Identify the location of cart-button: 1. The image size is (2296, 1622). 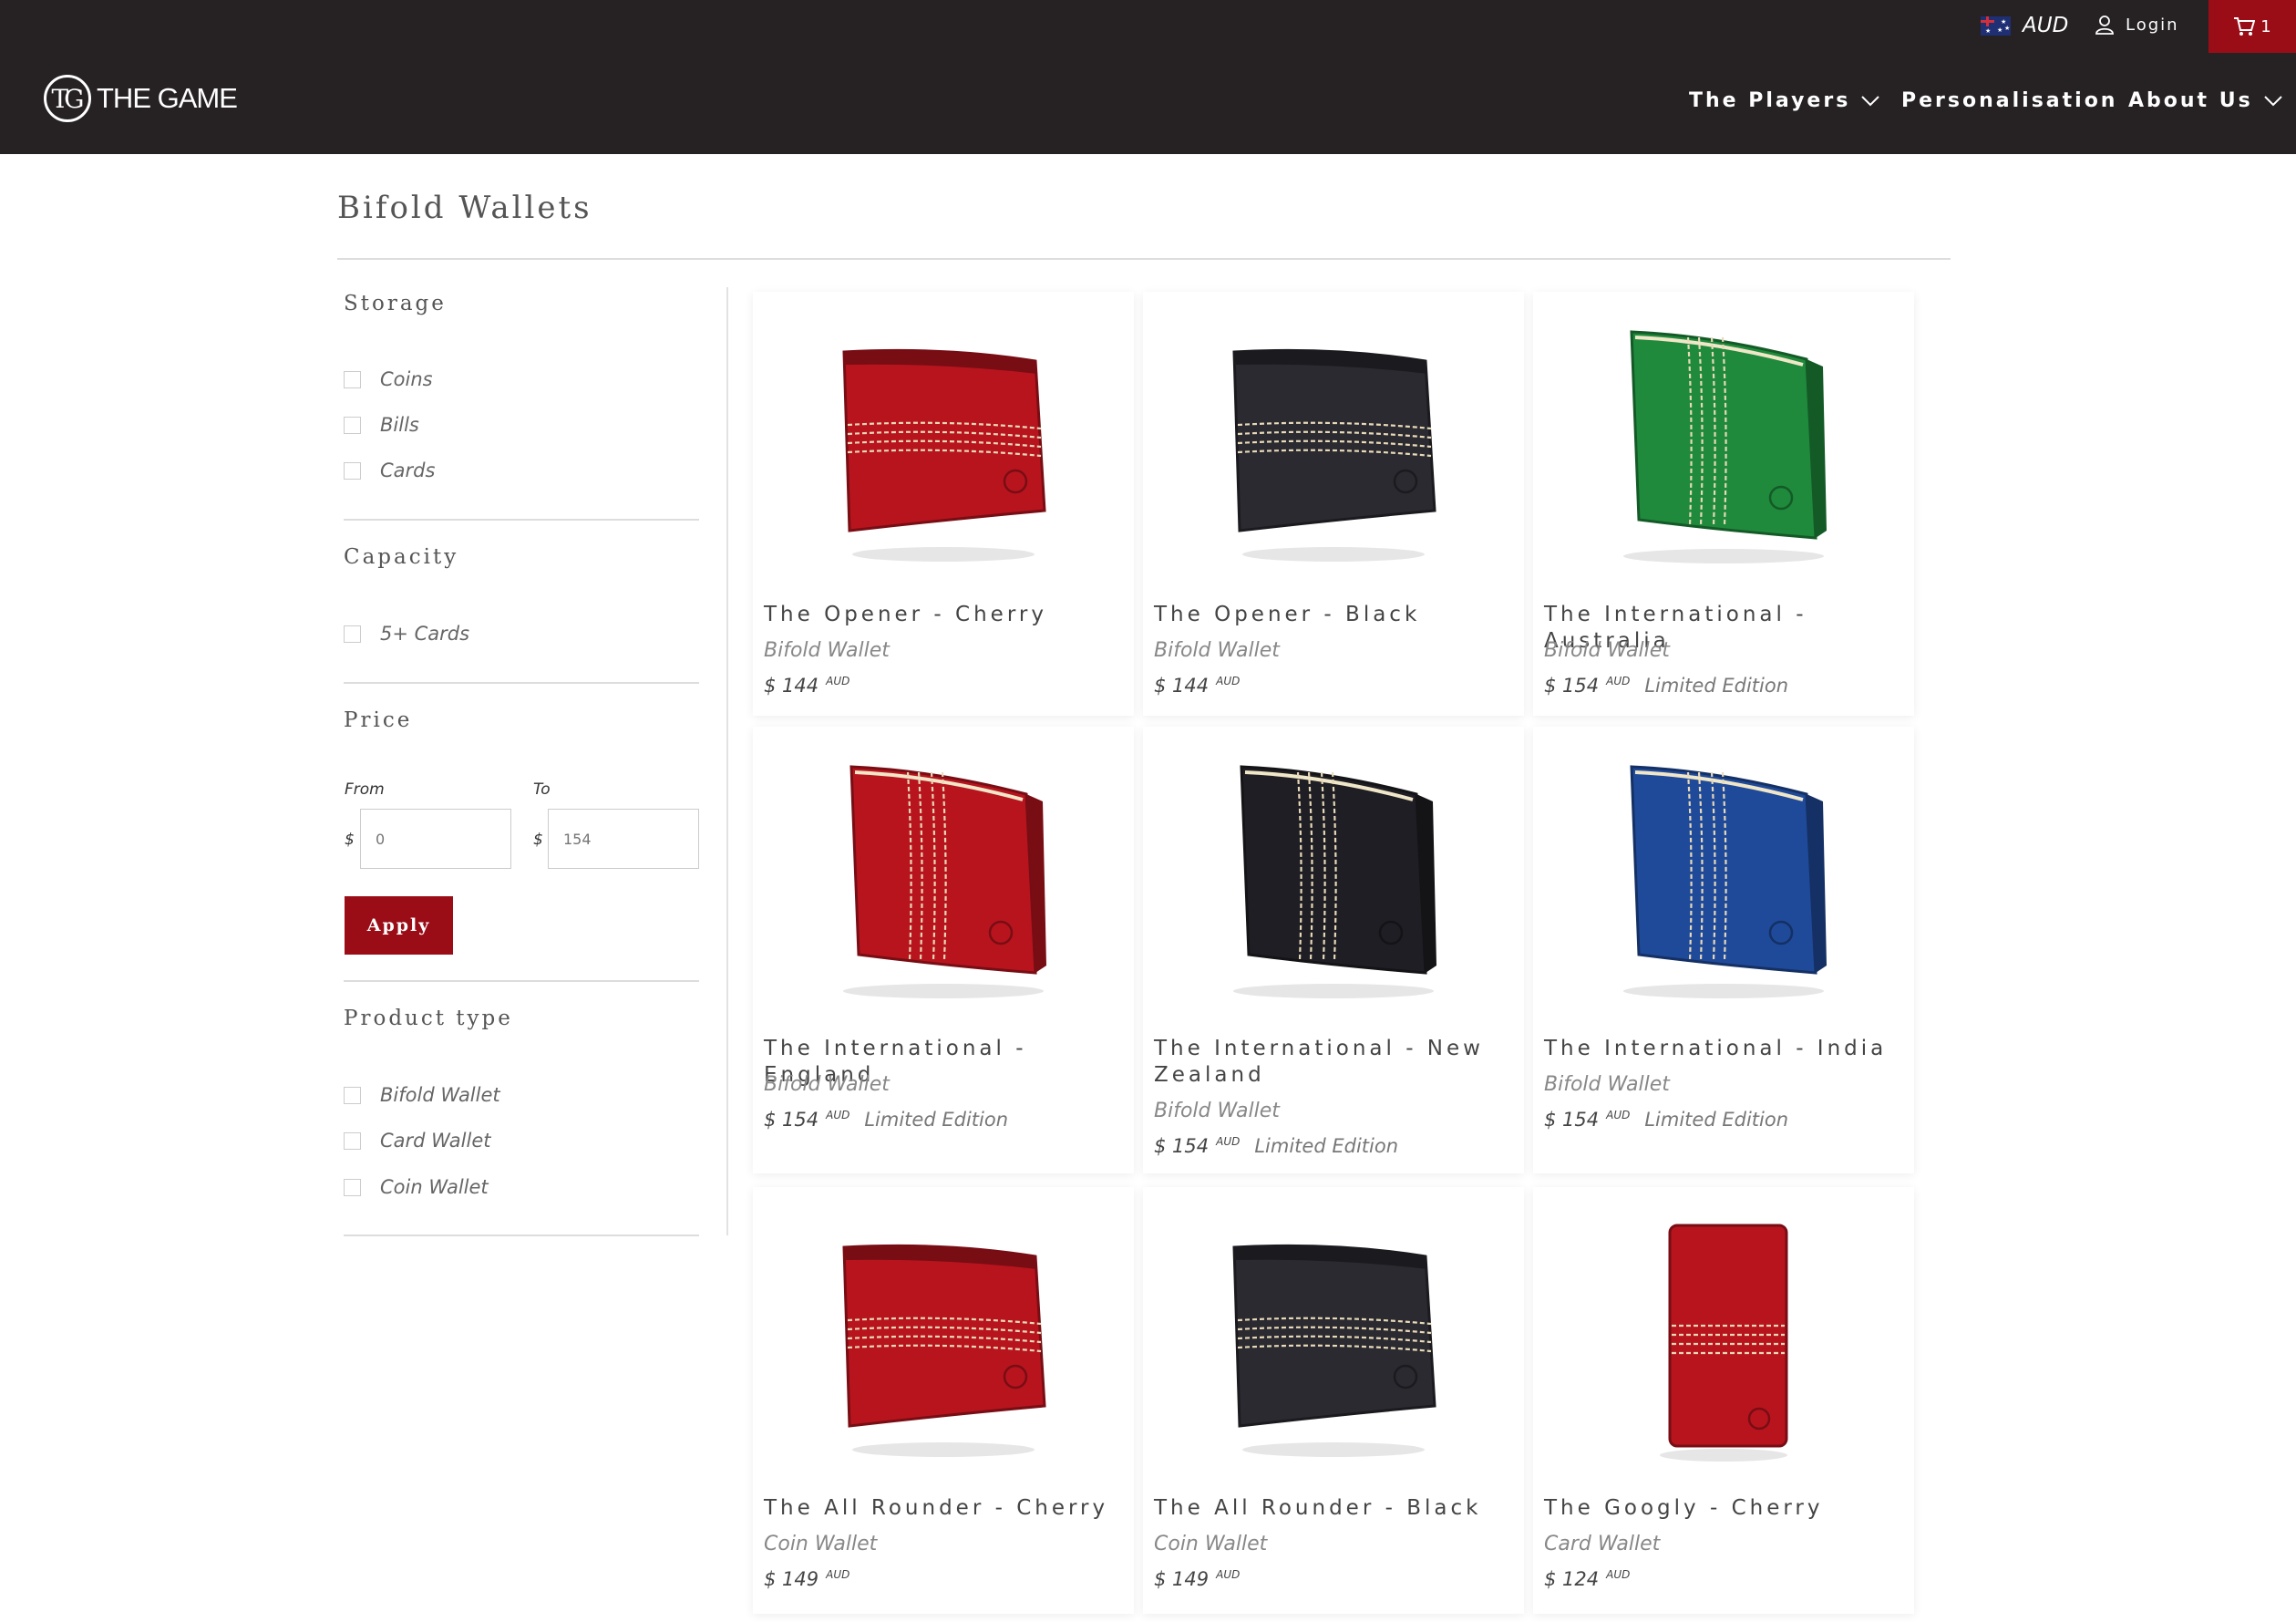
(2252, 26).